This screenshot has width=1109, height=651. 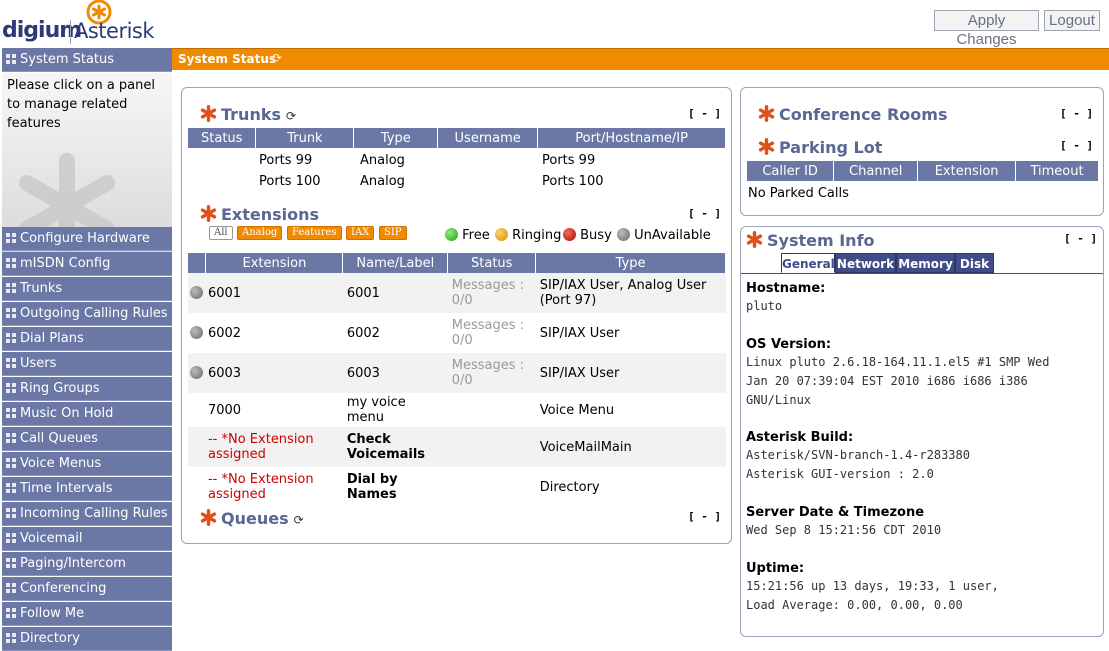 I want to click on extensions-table-header: Extension Name/Label Status Type, so click(x=457, y=263).